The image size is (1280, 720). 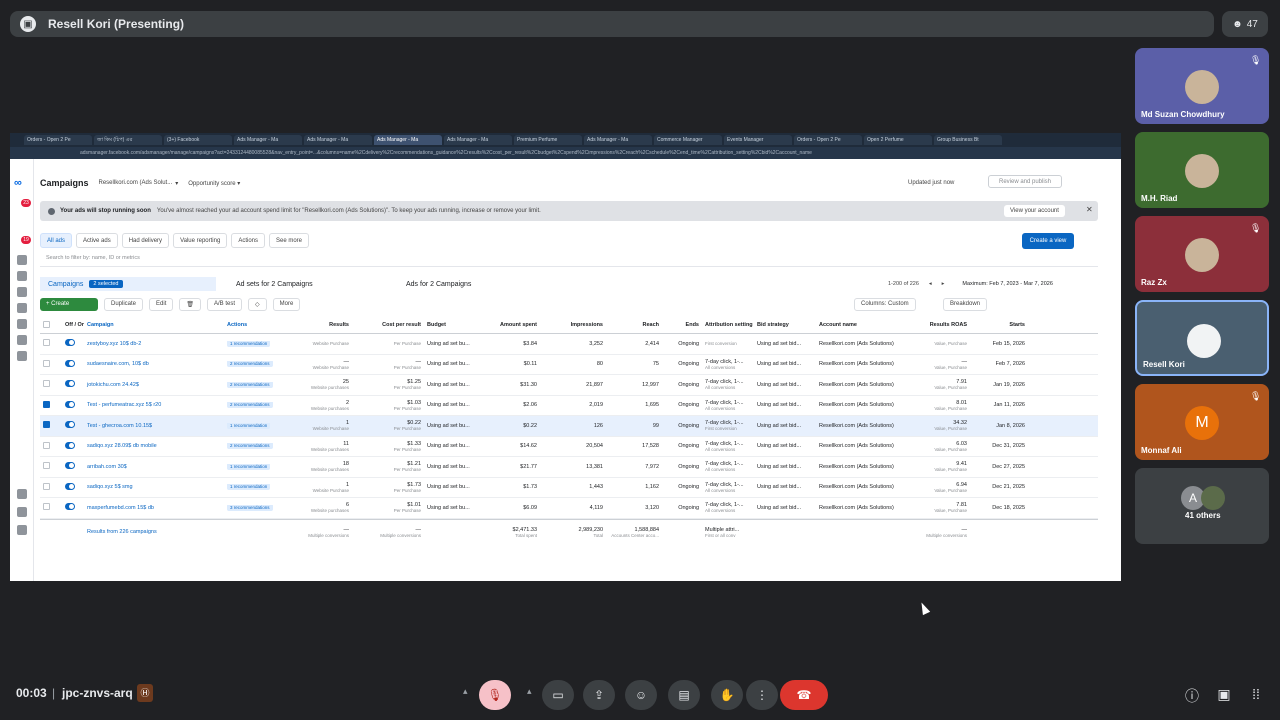 I want to click on column-header: Amount spent, so click(x=512, y=325).